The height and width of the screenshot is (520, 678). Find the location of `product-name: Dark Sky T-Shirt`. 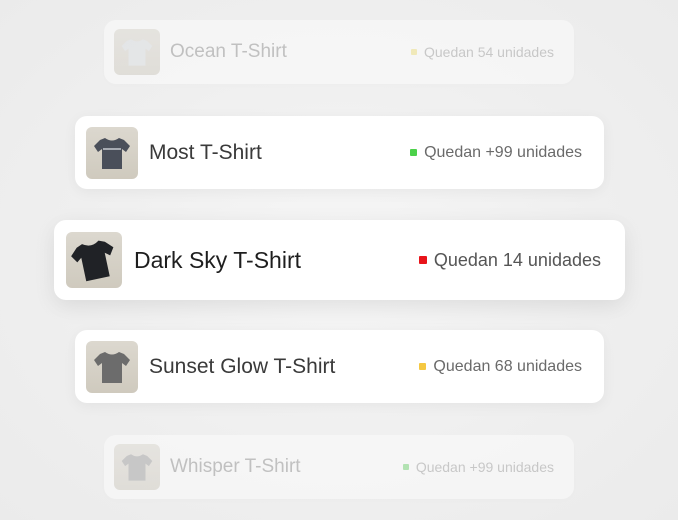

product-name: Dark Sky T-Shirt is located at coordinates (217, 259).